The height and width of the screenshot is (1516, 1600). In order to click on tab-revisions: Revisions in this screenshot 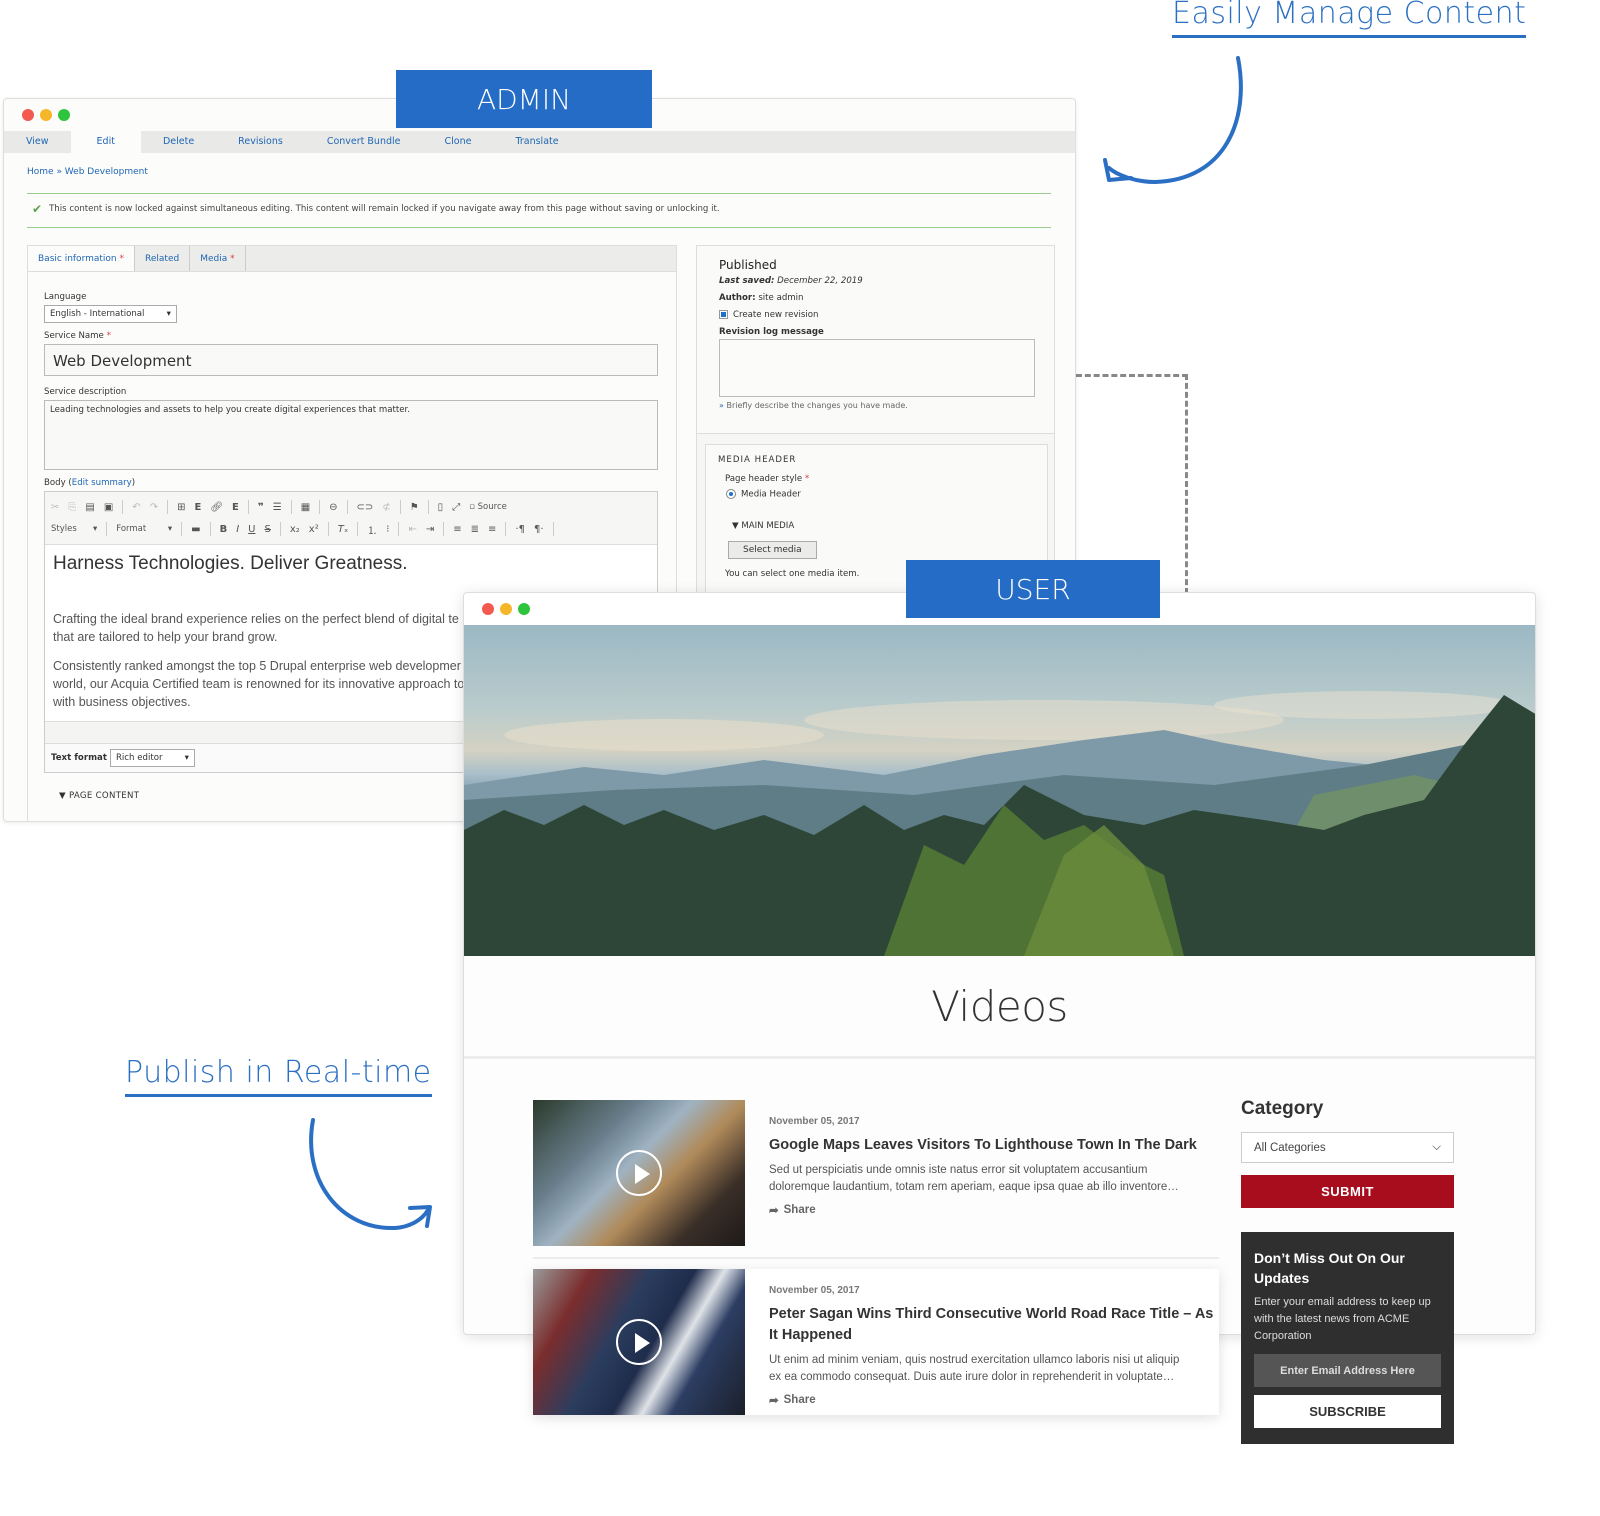, I will do `click(260, 142)`.